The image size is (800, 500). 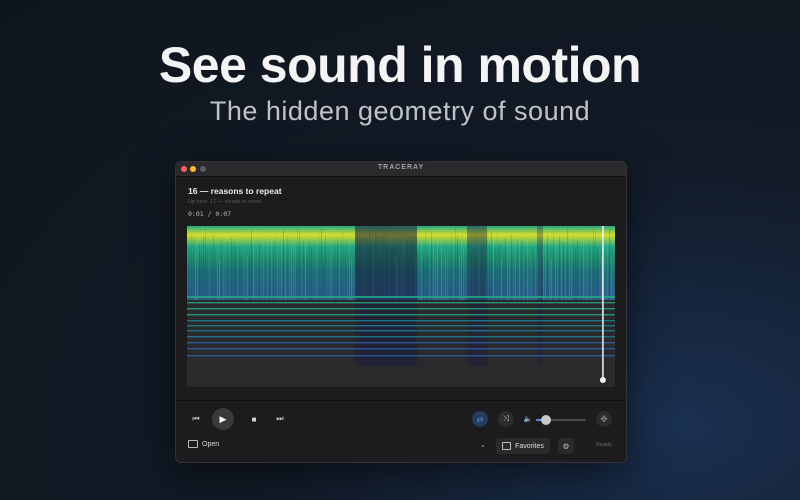 What do you see at coordinates (604, 419) in the screenshot?
I see `move-button: ✥` at bounding box center [604, 419].